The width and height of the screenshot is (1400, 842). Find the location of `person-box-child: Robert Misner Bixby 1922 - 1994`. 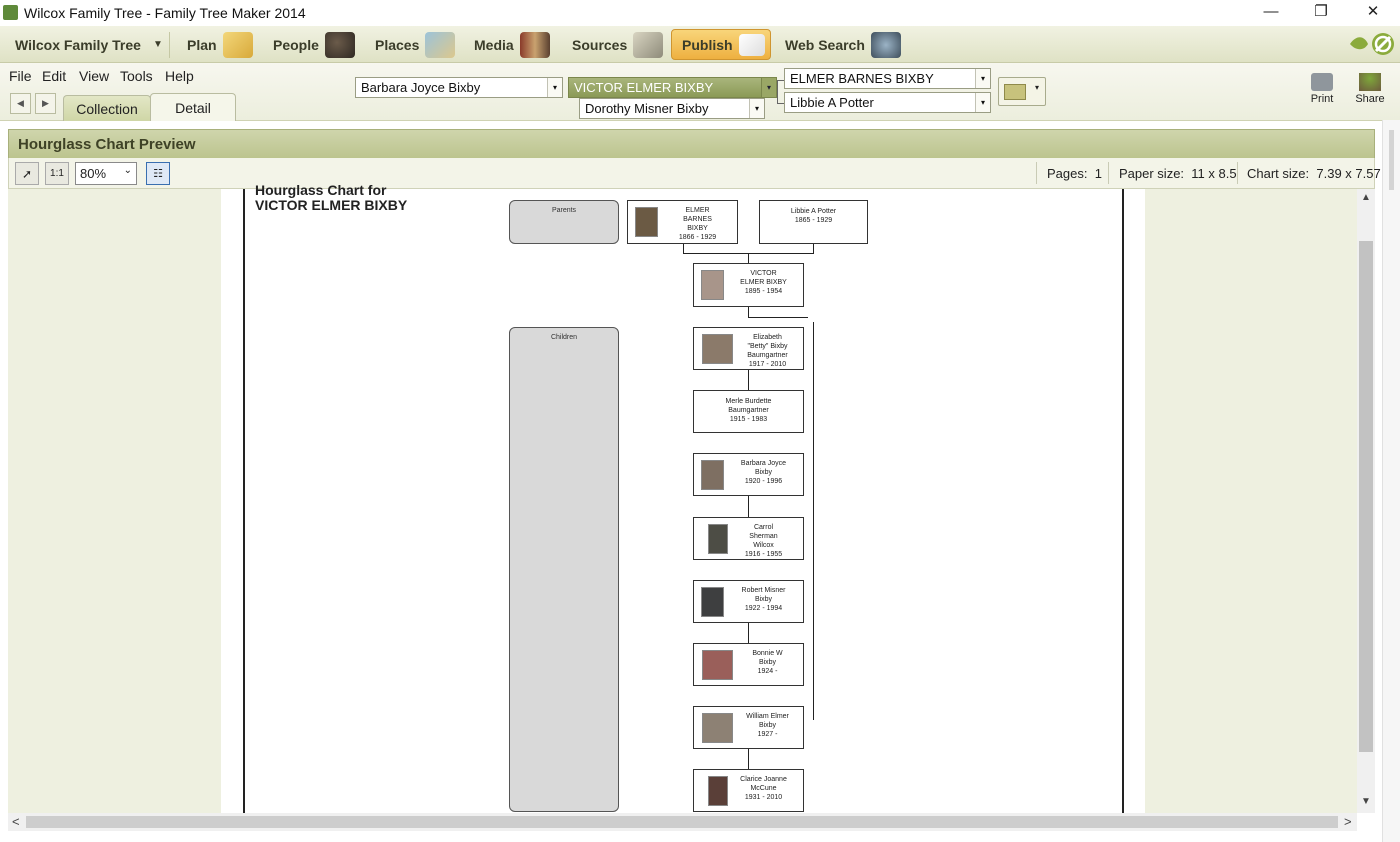

person-box-child: Robert Misner Bixby 1922 - 1994 is located at coordinates (748, 601).